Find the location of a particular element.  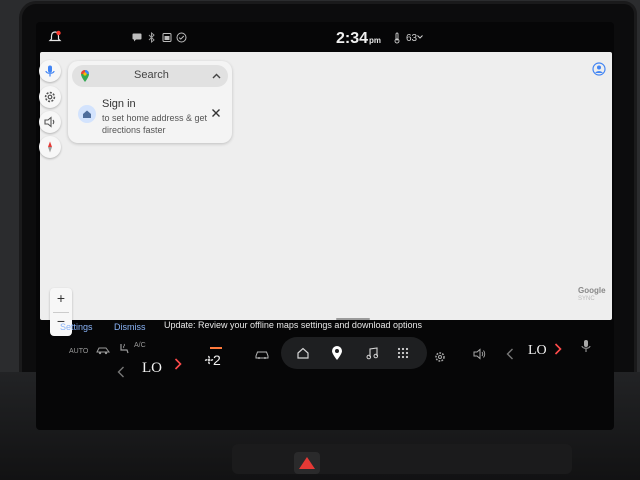

ac-label: A/C is located at coordinates (140, 345).